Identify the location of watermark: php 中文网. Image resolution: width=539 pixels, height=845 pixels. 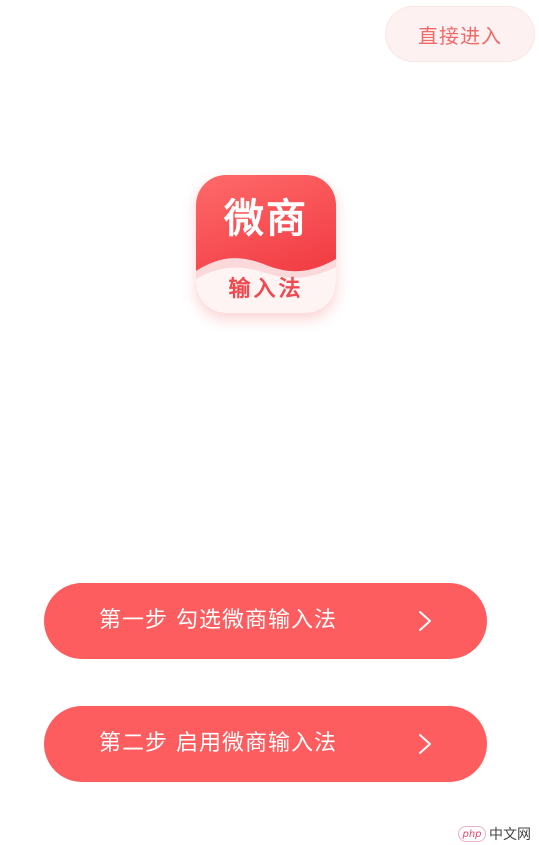
(494, 834).